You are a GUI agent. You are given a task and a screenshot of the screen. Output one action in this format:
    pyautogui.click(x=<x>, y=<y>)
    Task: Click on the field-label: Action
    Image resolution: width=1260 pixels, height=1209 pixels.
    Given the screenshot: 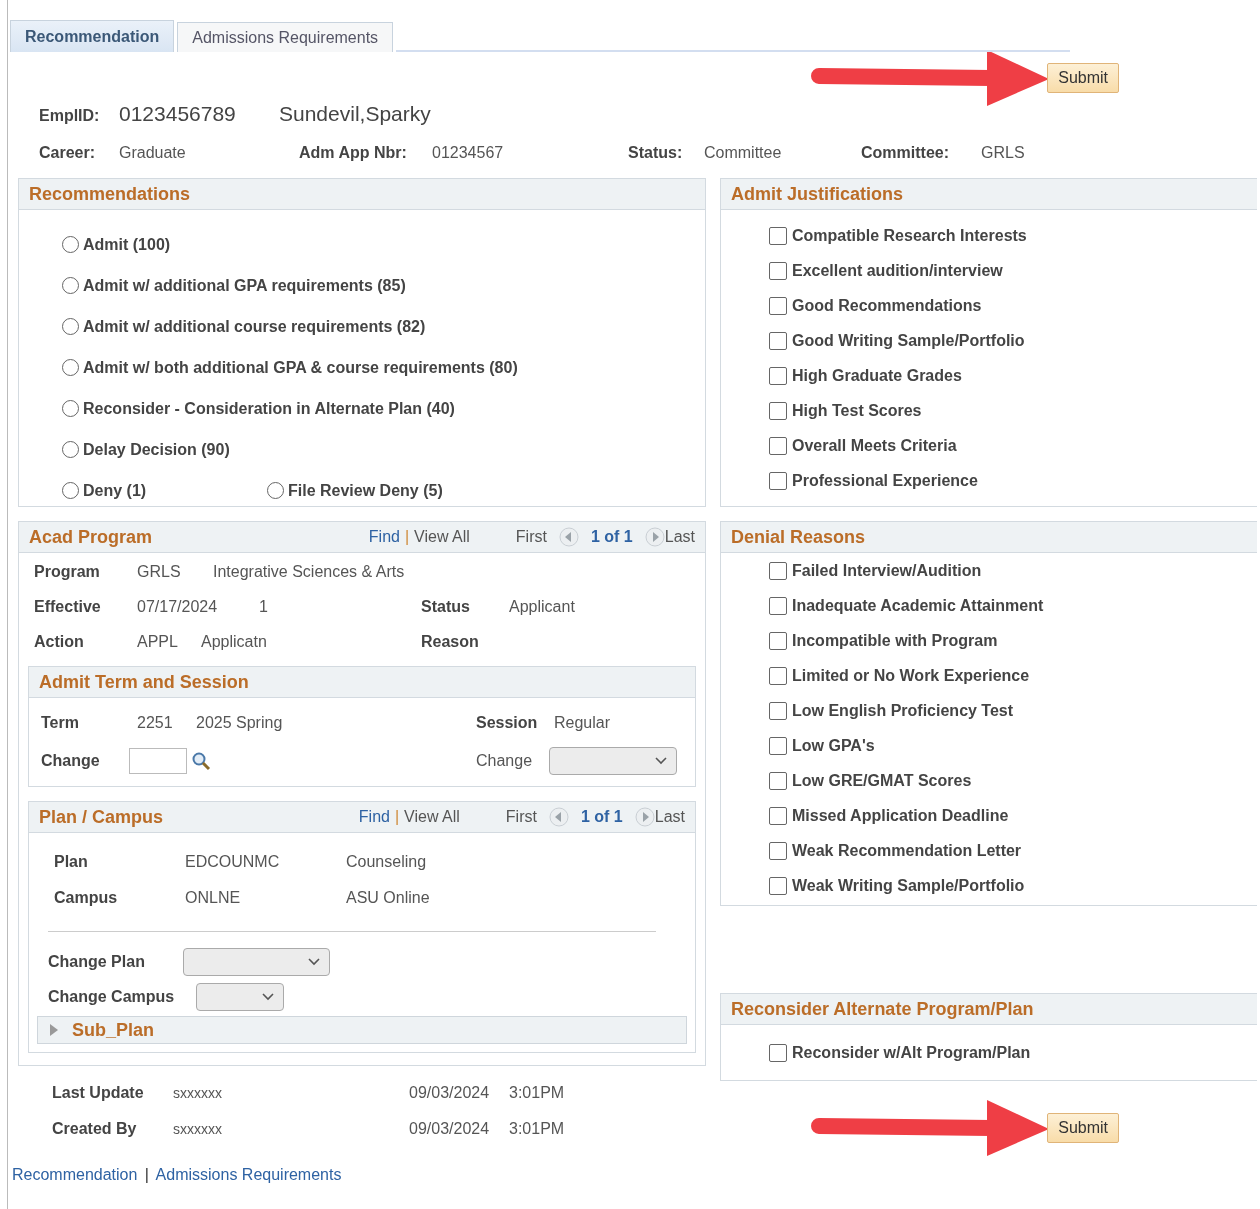 What is the action you would take?
    pyautogui.click(x=59, y=642)
    